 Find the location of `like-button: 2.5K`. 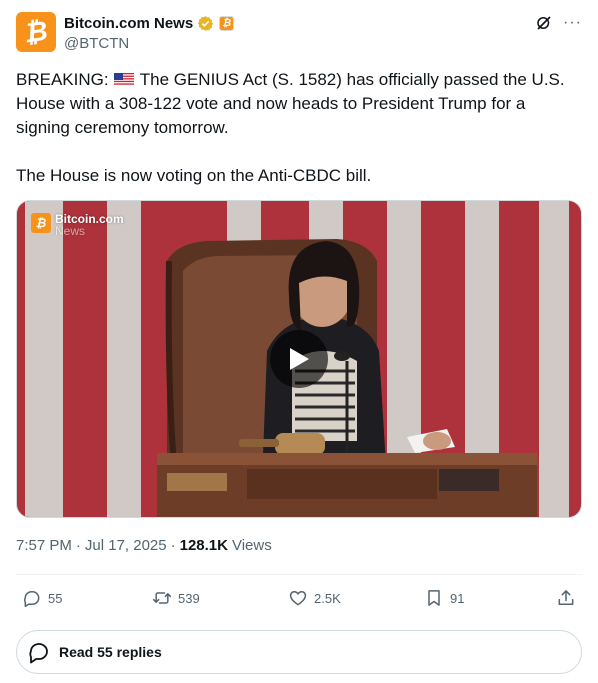

like-button: 2.5K is located at coordinates (314, 598).